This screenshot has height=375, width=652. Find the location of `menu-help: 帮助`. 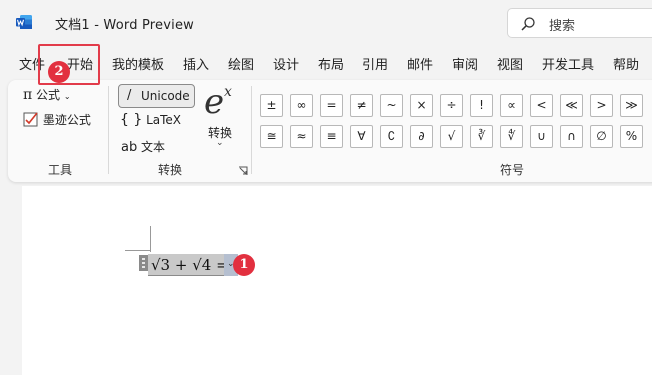

menu-help: 帮助 is located at coordinates (626, 63).